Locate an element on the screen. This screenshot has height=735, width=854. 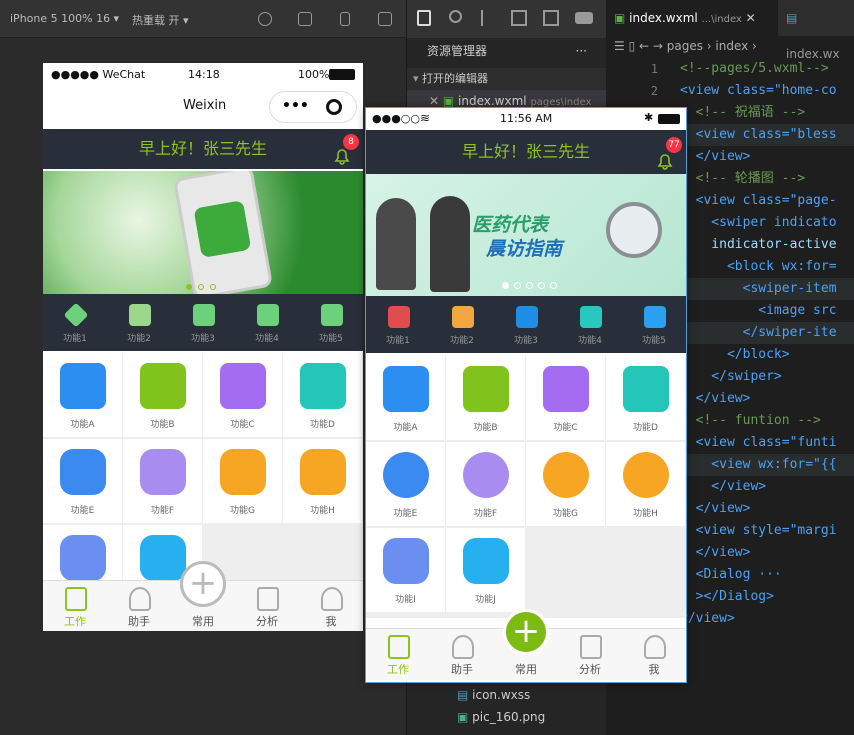
docker-icon is located at coordinates (584, 18).